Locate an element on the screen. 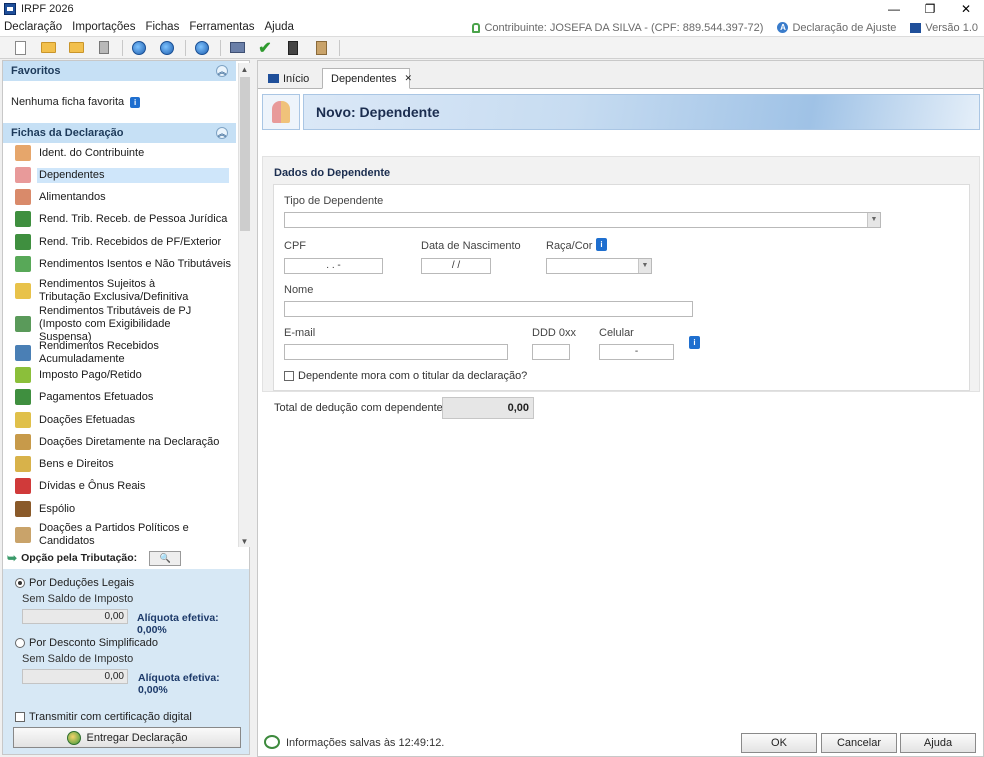 The height and width of the screenshot is (757, 984). assets-icon is located at coordinates (23, 464).